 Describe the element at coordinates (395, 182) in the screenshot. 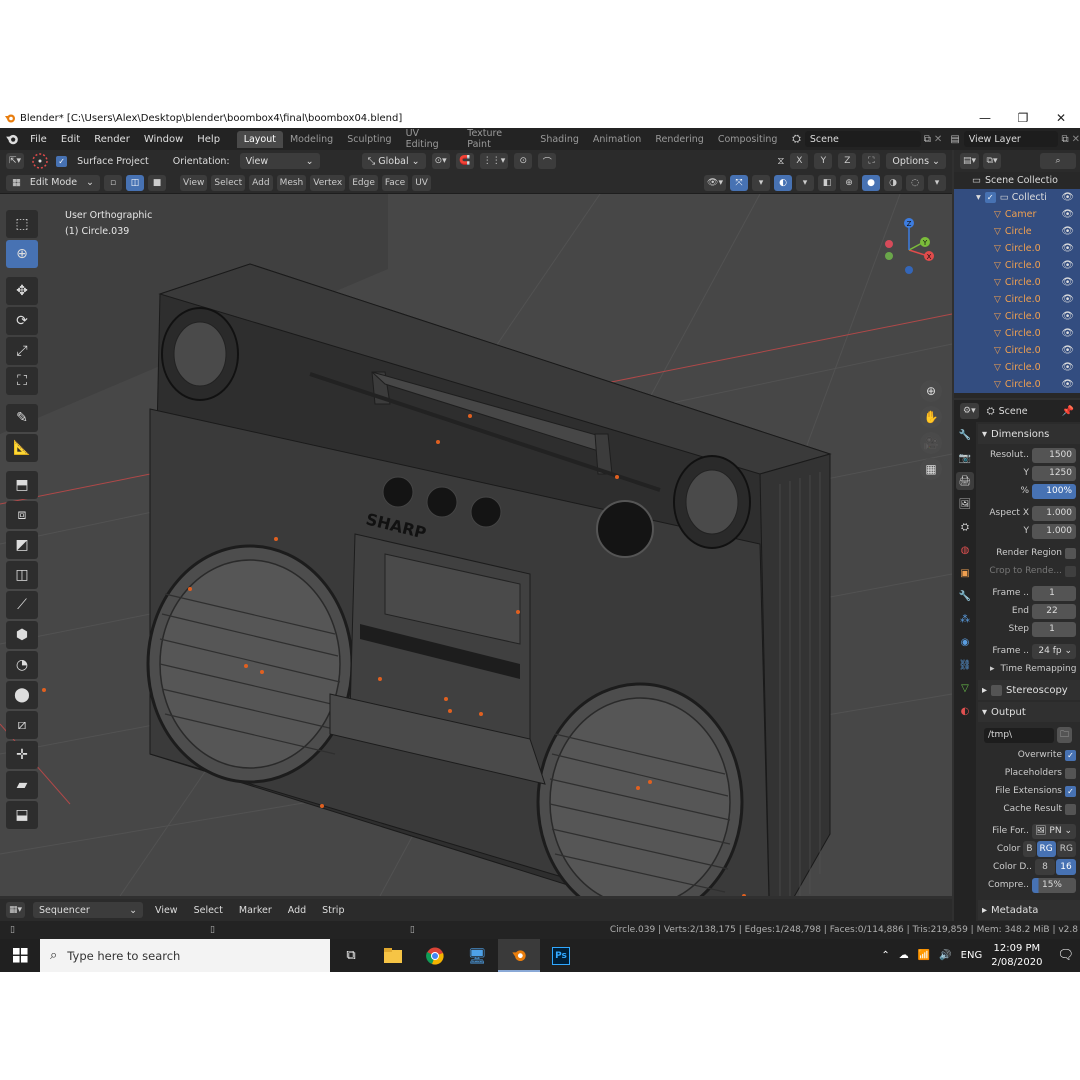

I see `menu-face: Face` at that location.